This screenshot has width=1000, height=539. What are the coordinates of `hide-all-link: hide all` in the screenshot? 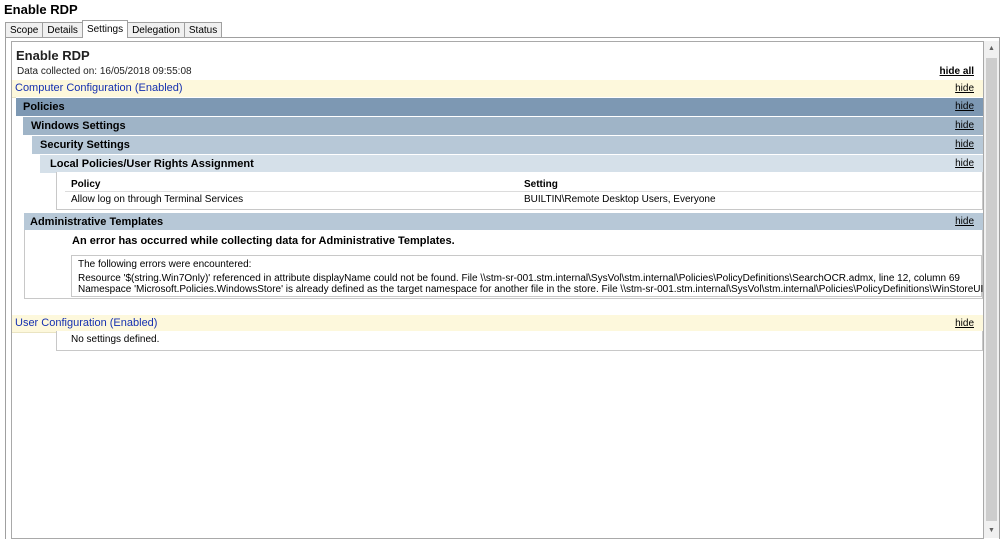 It's located at (957, 71).